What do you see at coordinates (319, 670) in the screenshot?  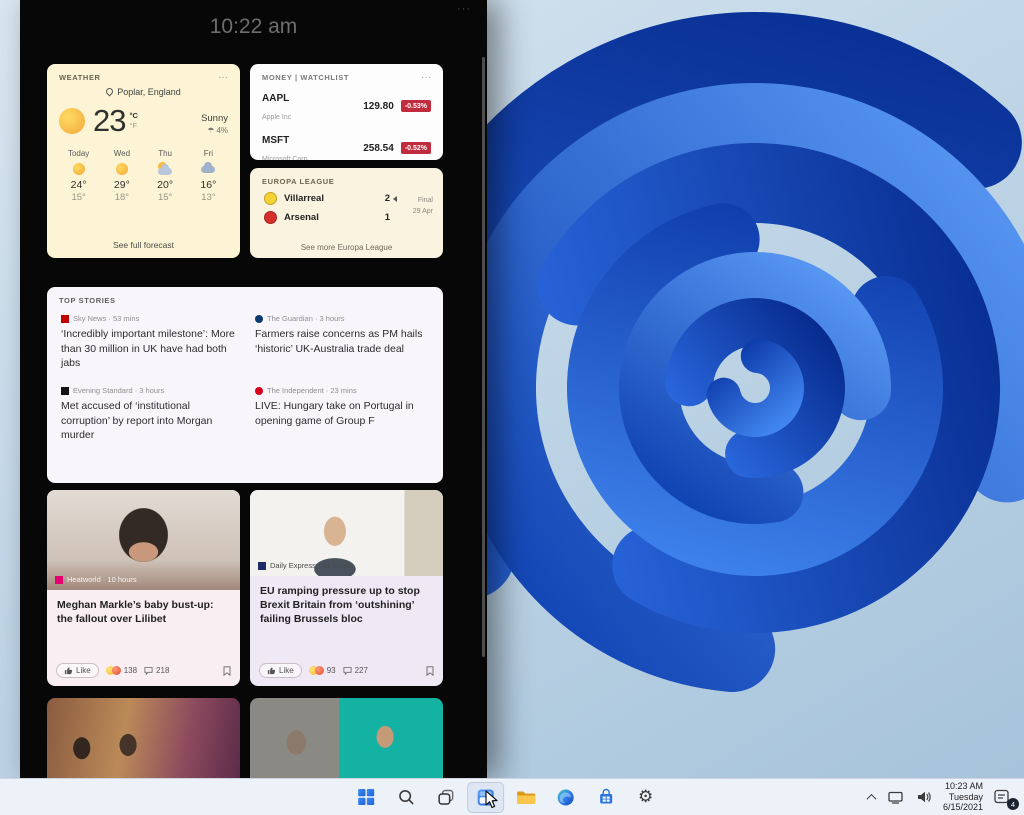 I see `emoji-angry-icon` at bounding box center [319, 670].